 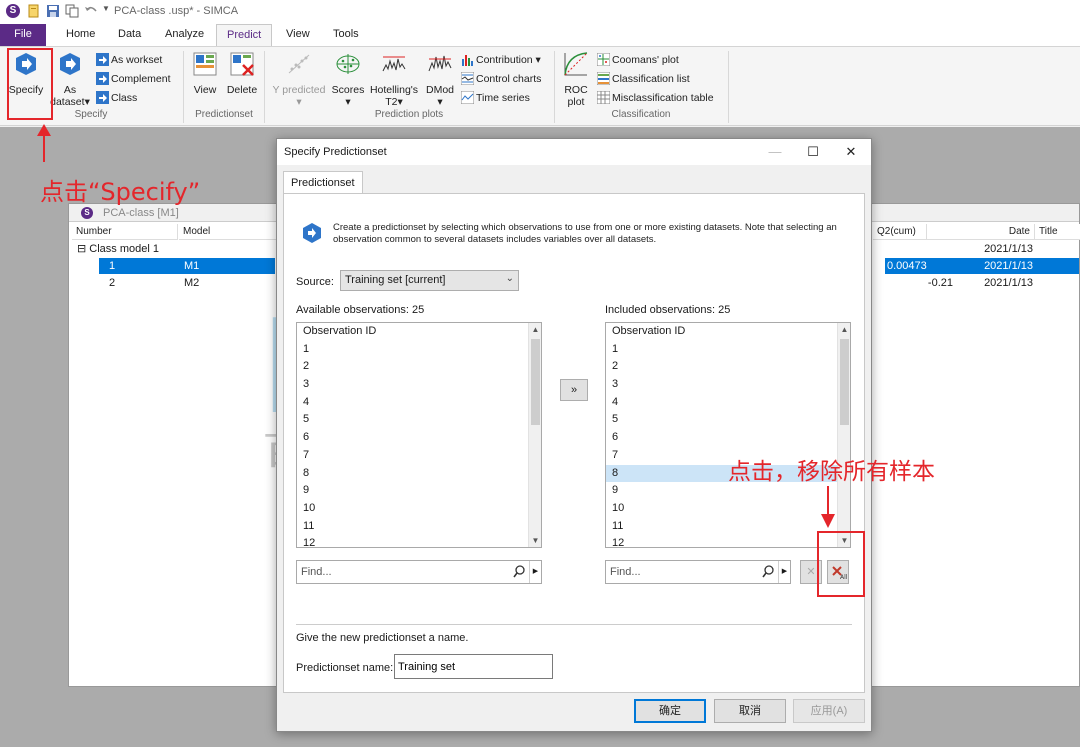 What do you see at coordinates (360, 310) in the screenshot?
I see `available-observations-label: Available observations: 25` at bounding box center [360, 310].